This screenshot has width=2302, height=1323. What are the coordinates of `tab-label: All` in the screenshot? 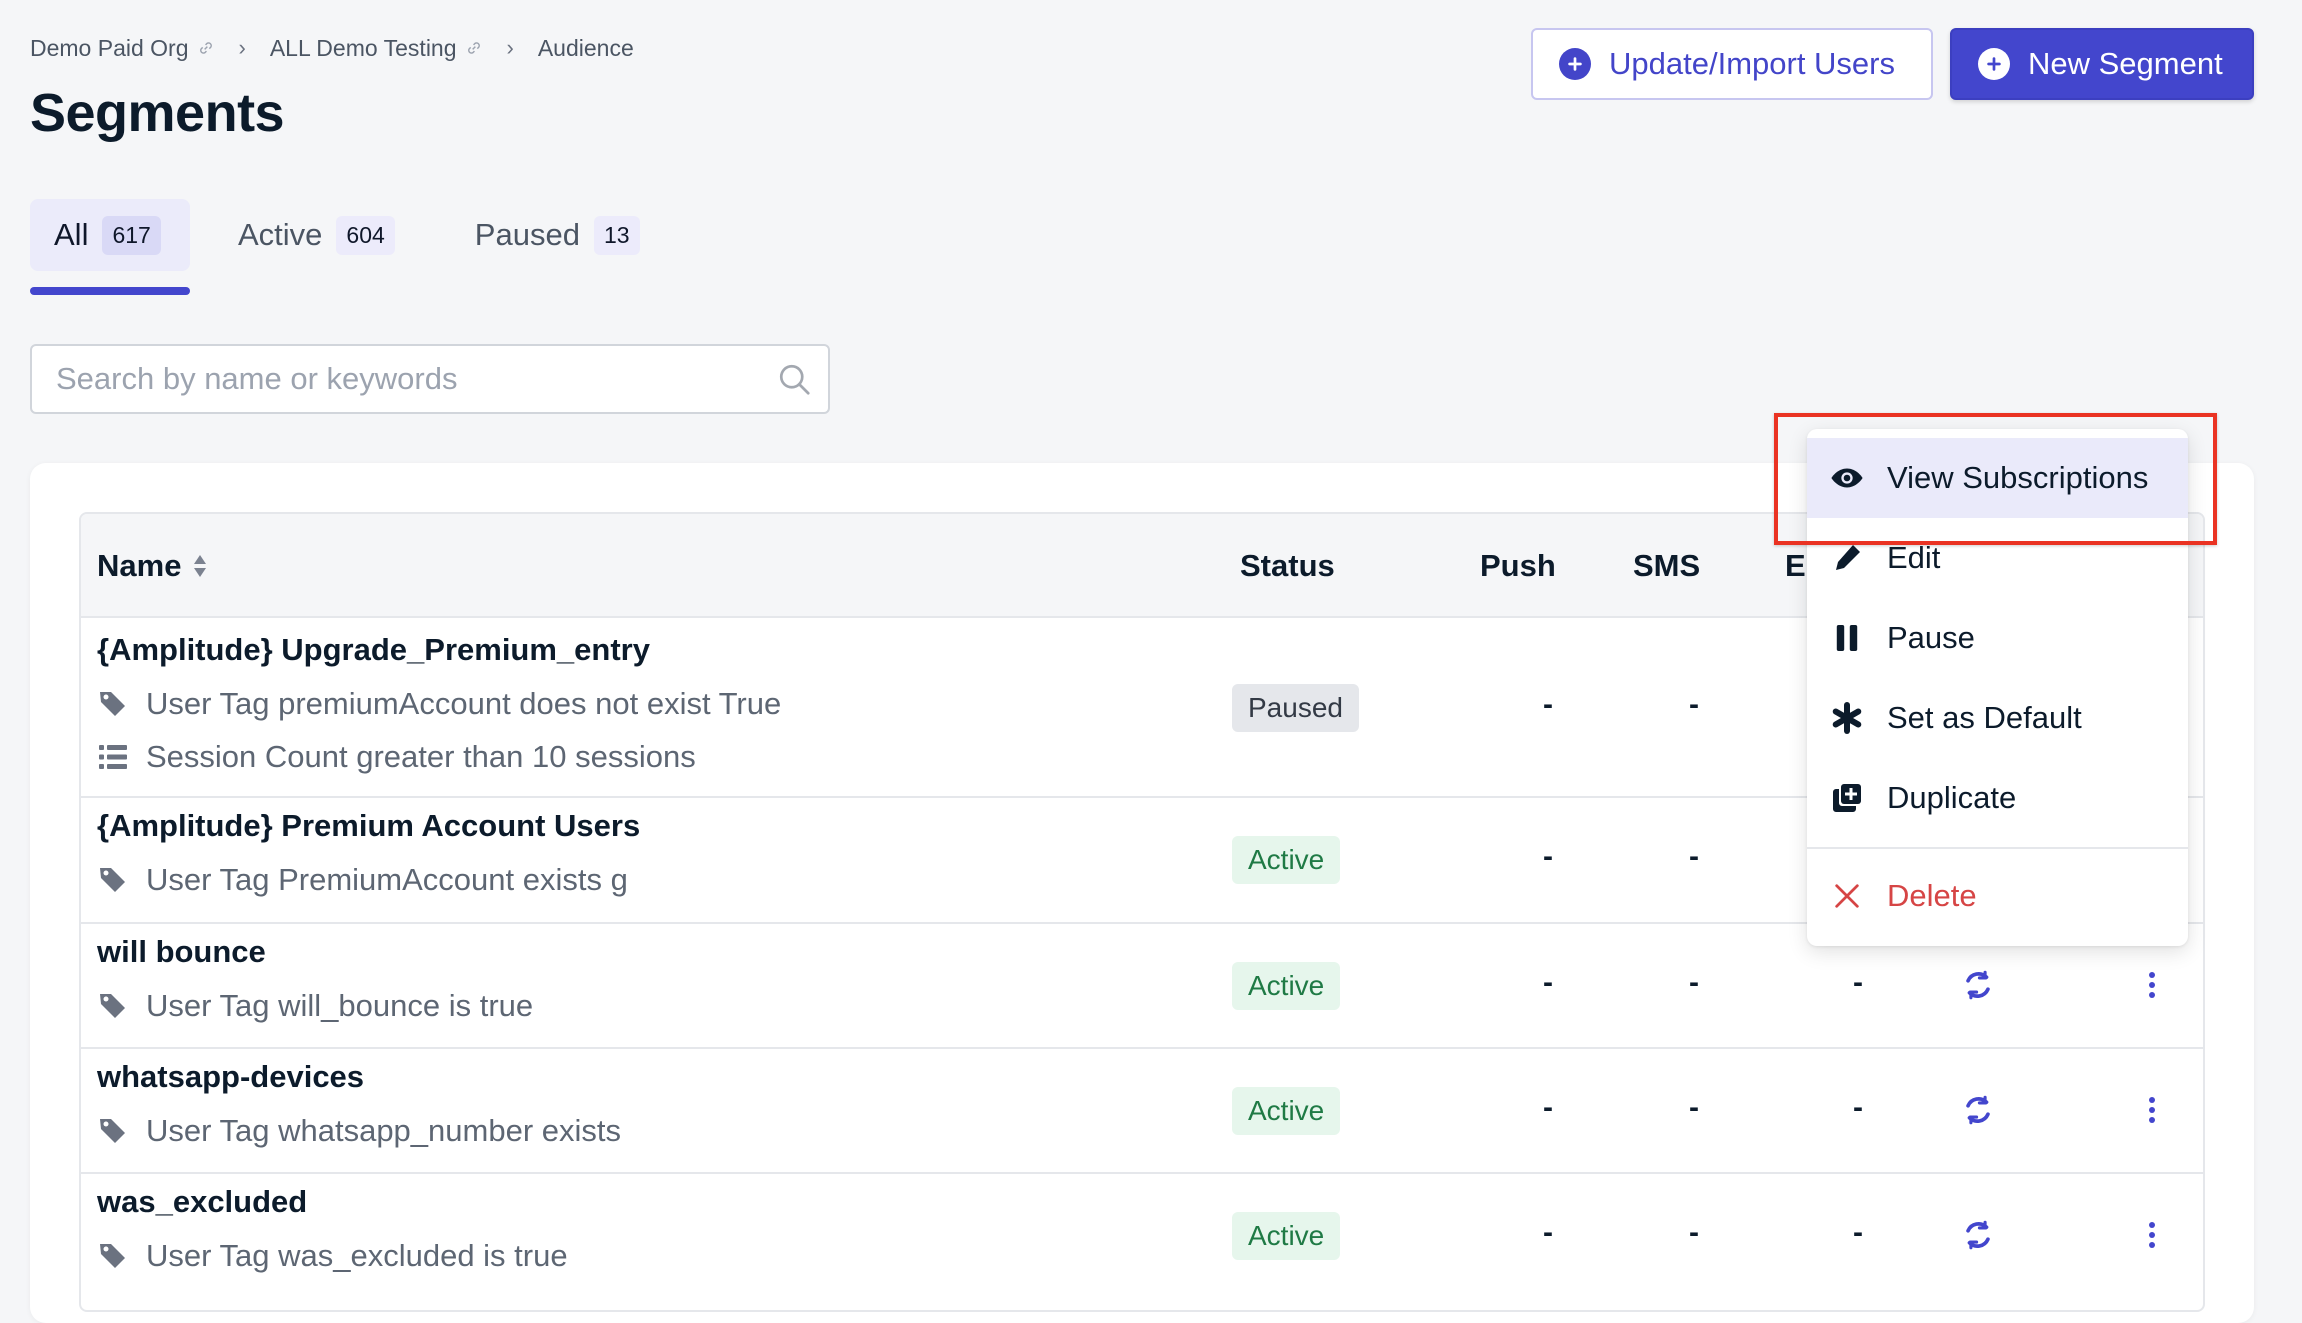 It's located at (71, 234).